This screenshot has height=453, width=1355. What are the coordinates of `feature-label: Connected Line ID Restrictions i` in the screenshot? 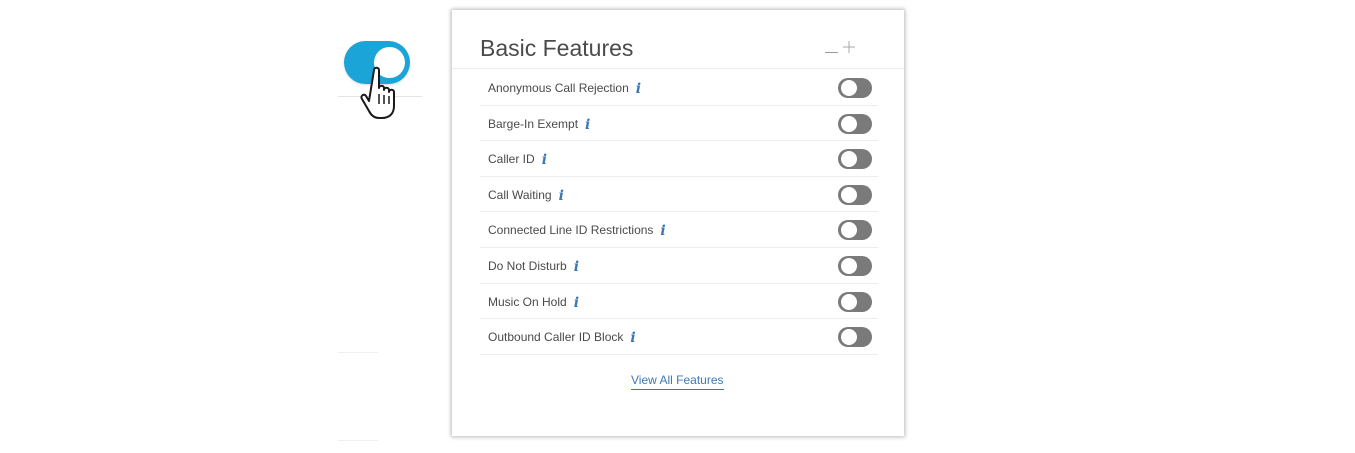 It's located at (577, 231).